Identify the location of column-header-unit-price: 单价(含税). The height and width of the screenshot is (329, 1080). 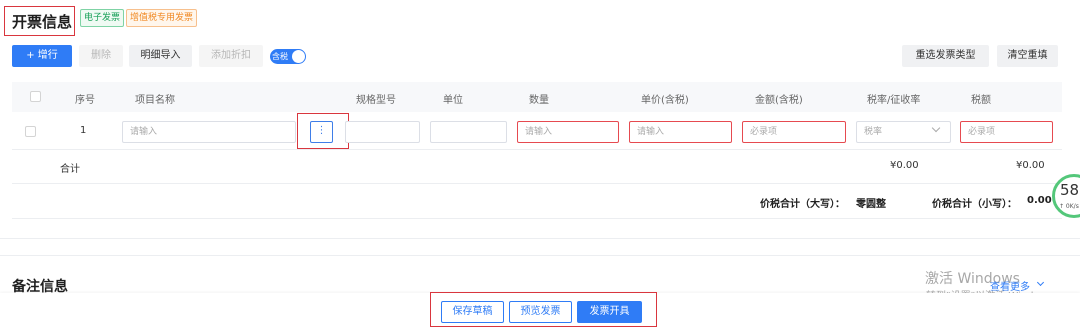
(665, 100).